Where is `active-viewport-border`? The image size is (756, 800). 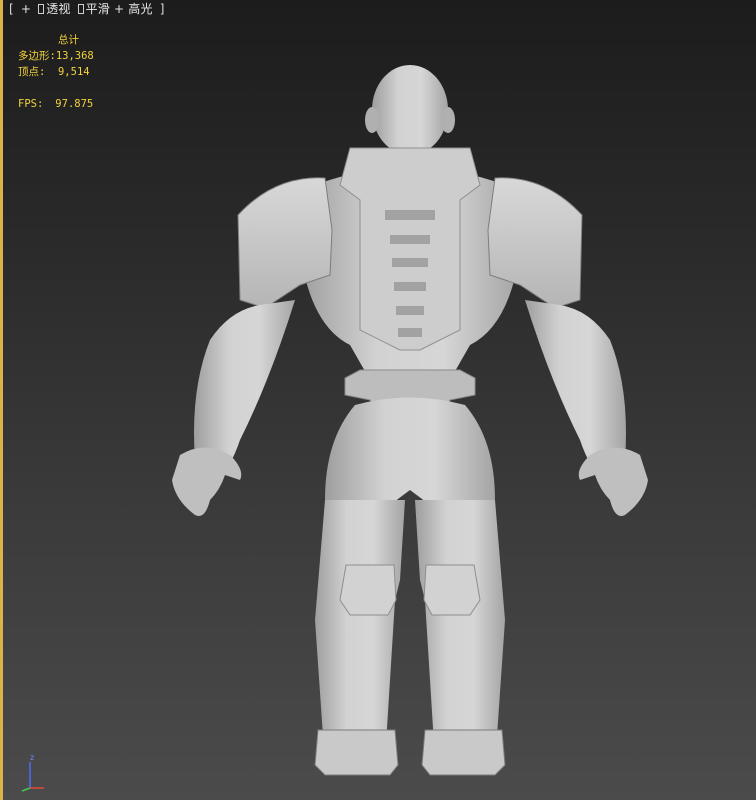
active-viewport-border is located at coordinates (1, 400).